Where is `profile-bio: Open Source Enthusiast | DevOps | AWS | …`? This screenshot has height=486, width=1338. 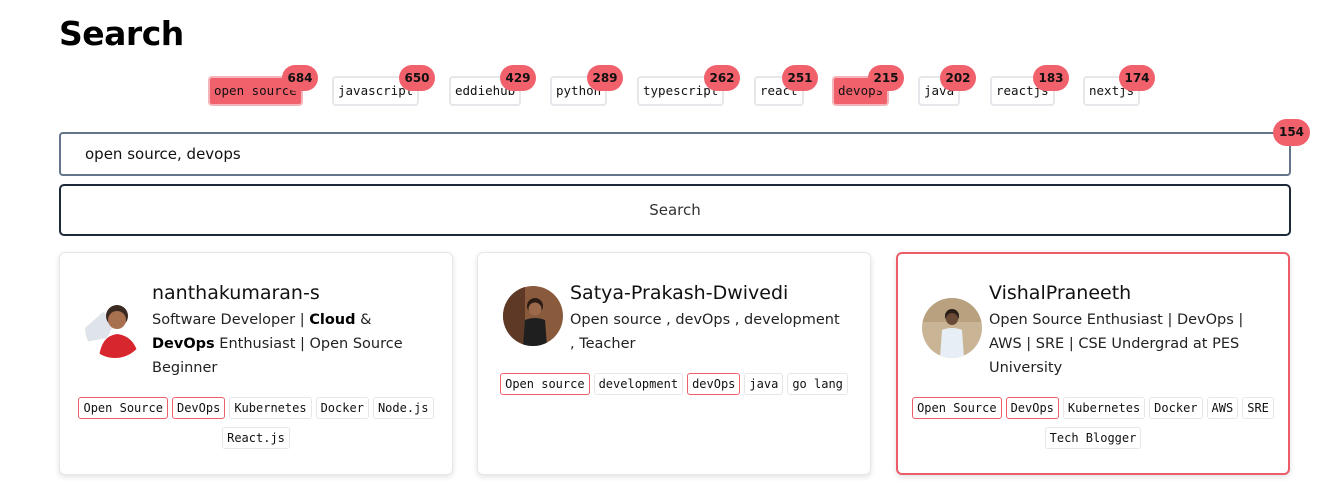
profile-bio: Open Source Enthusiast | DevOps | AWS | … is located at coordinates (1126, 344).